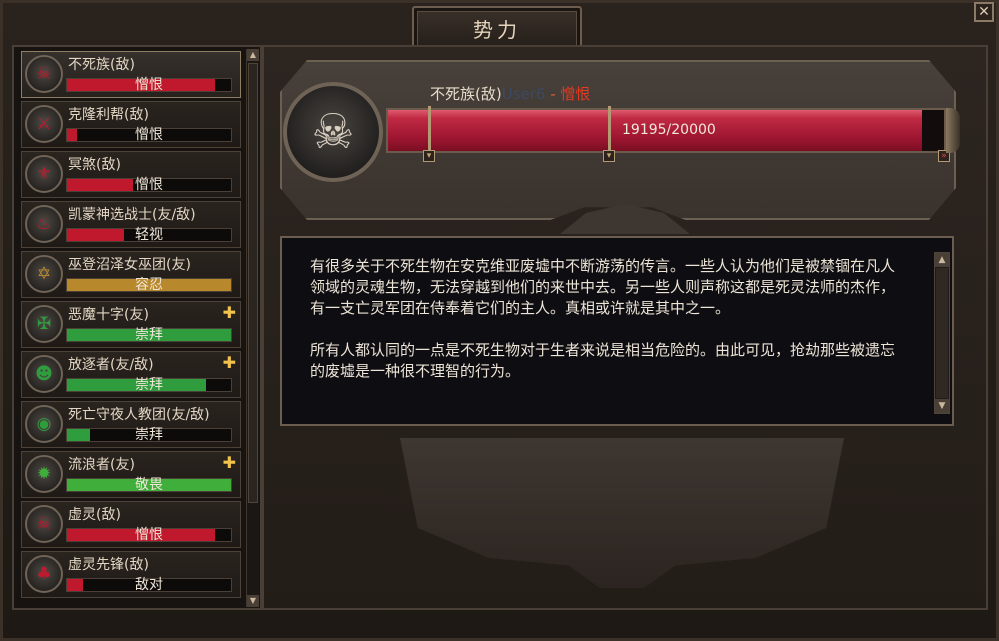 The image size is (999, 641). Describe the element at coordinates (44, 424) in the screenshot. I see `eye-icon: ◉` at that location.